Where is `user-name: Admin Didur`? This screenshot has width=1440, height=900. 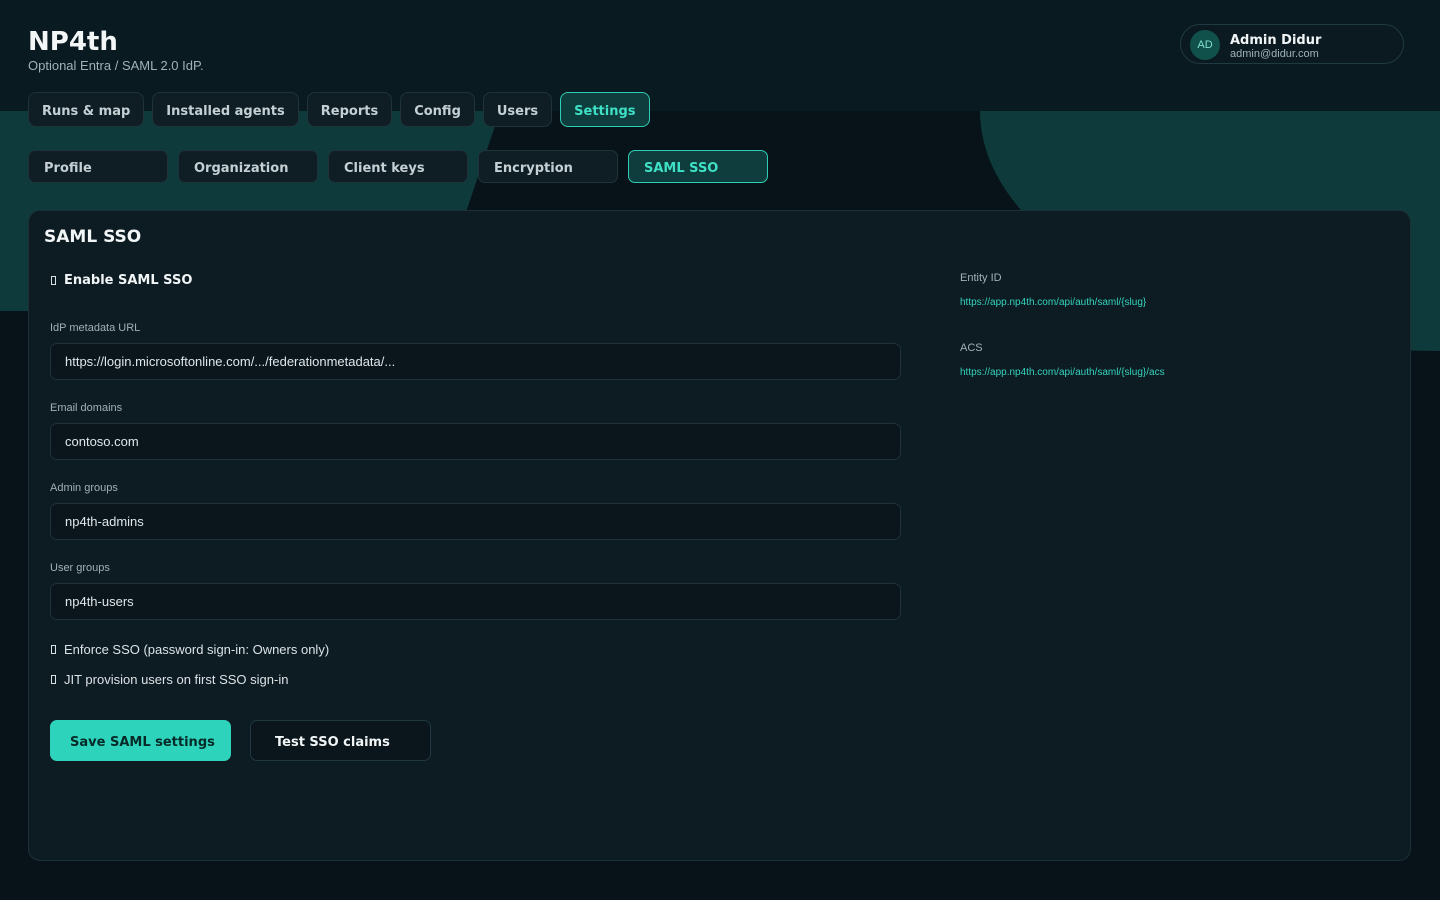
user-name: Admin Didur is located at coordinates (1276, 40).